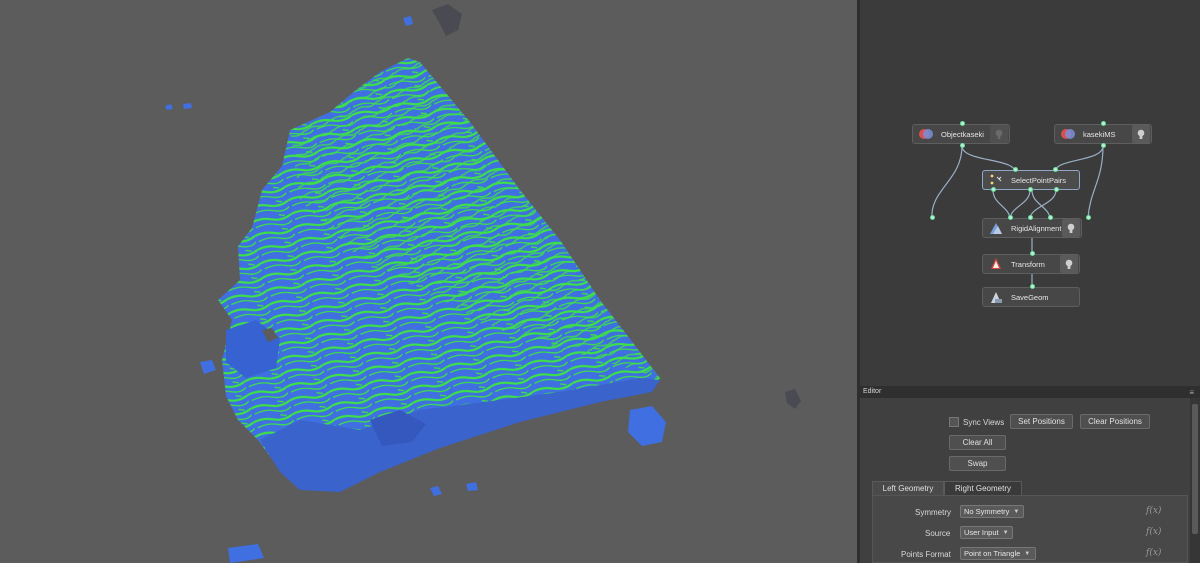 This screenshot has height=563, width=1200. I want to click on symmetry-label: Symmetry, so click(933, 512).